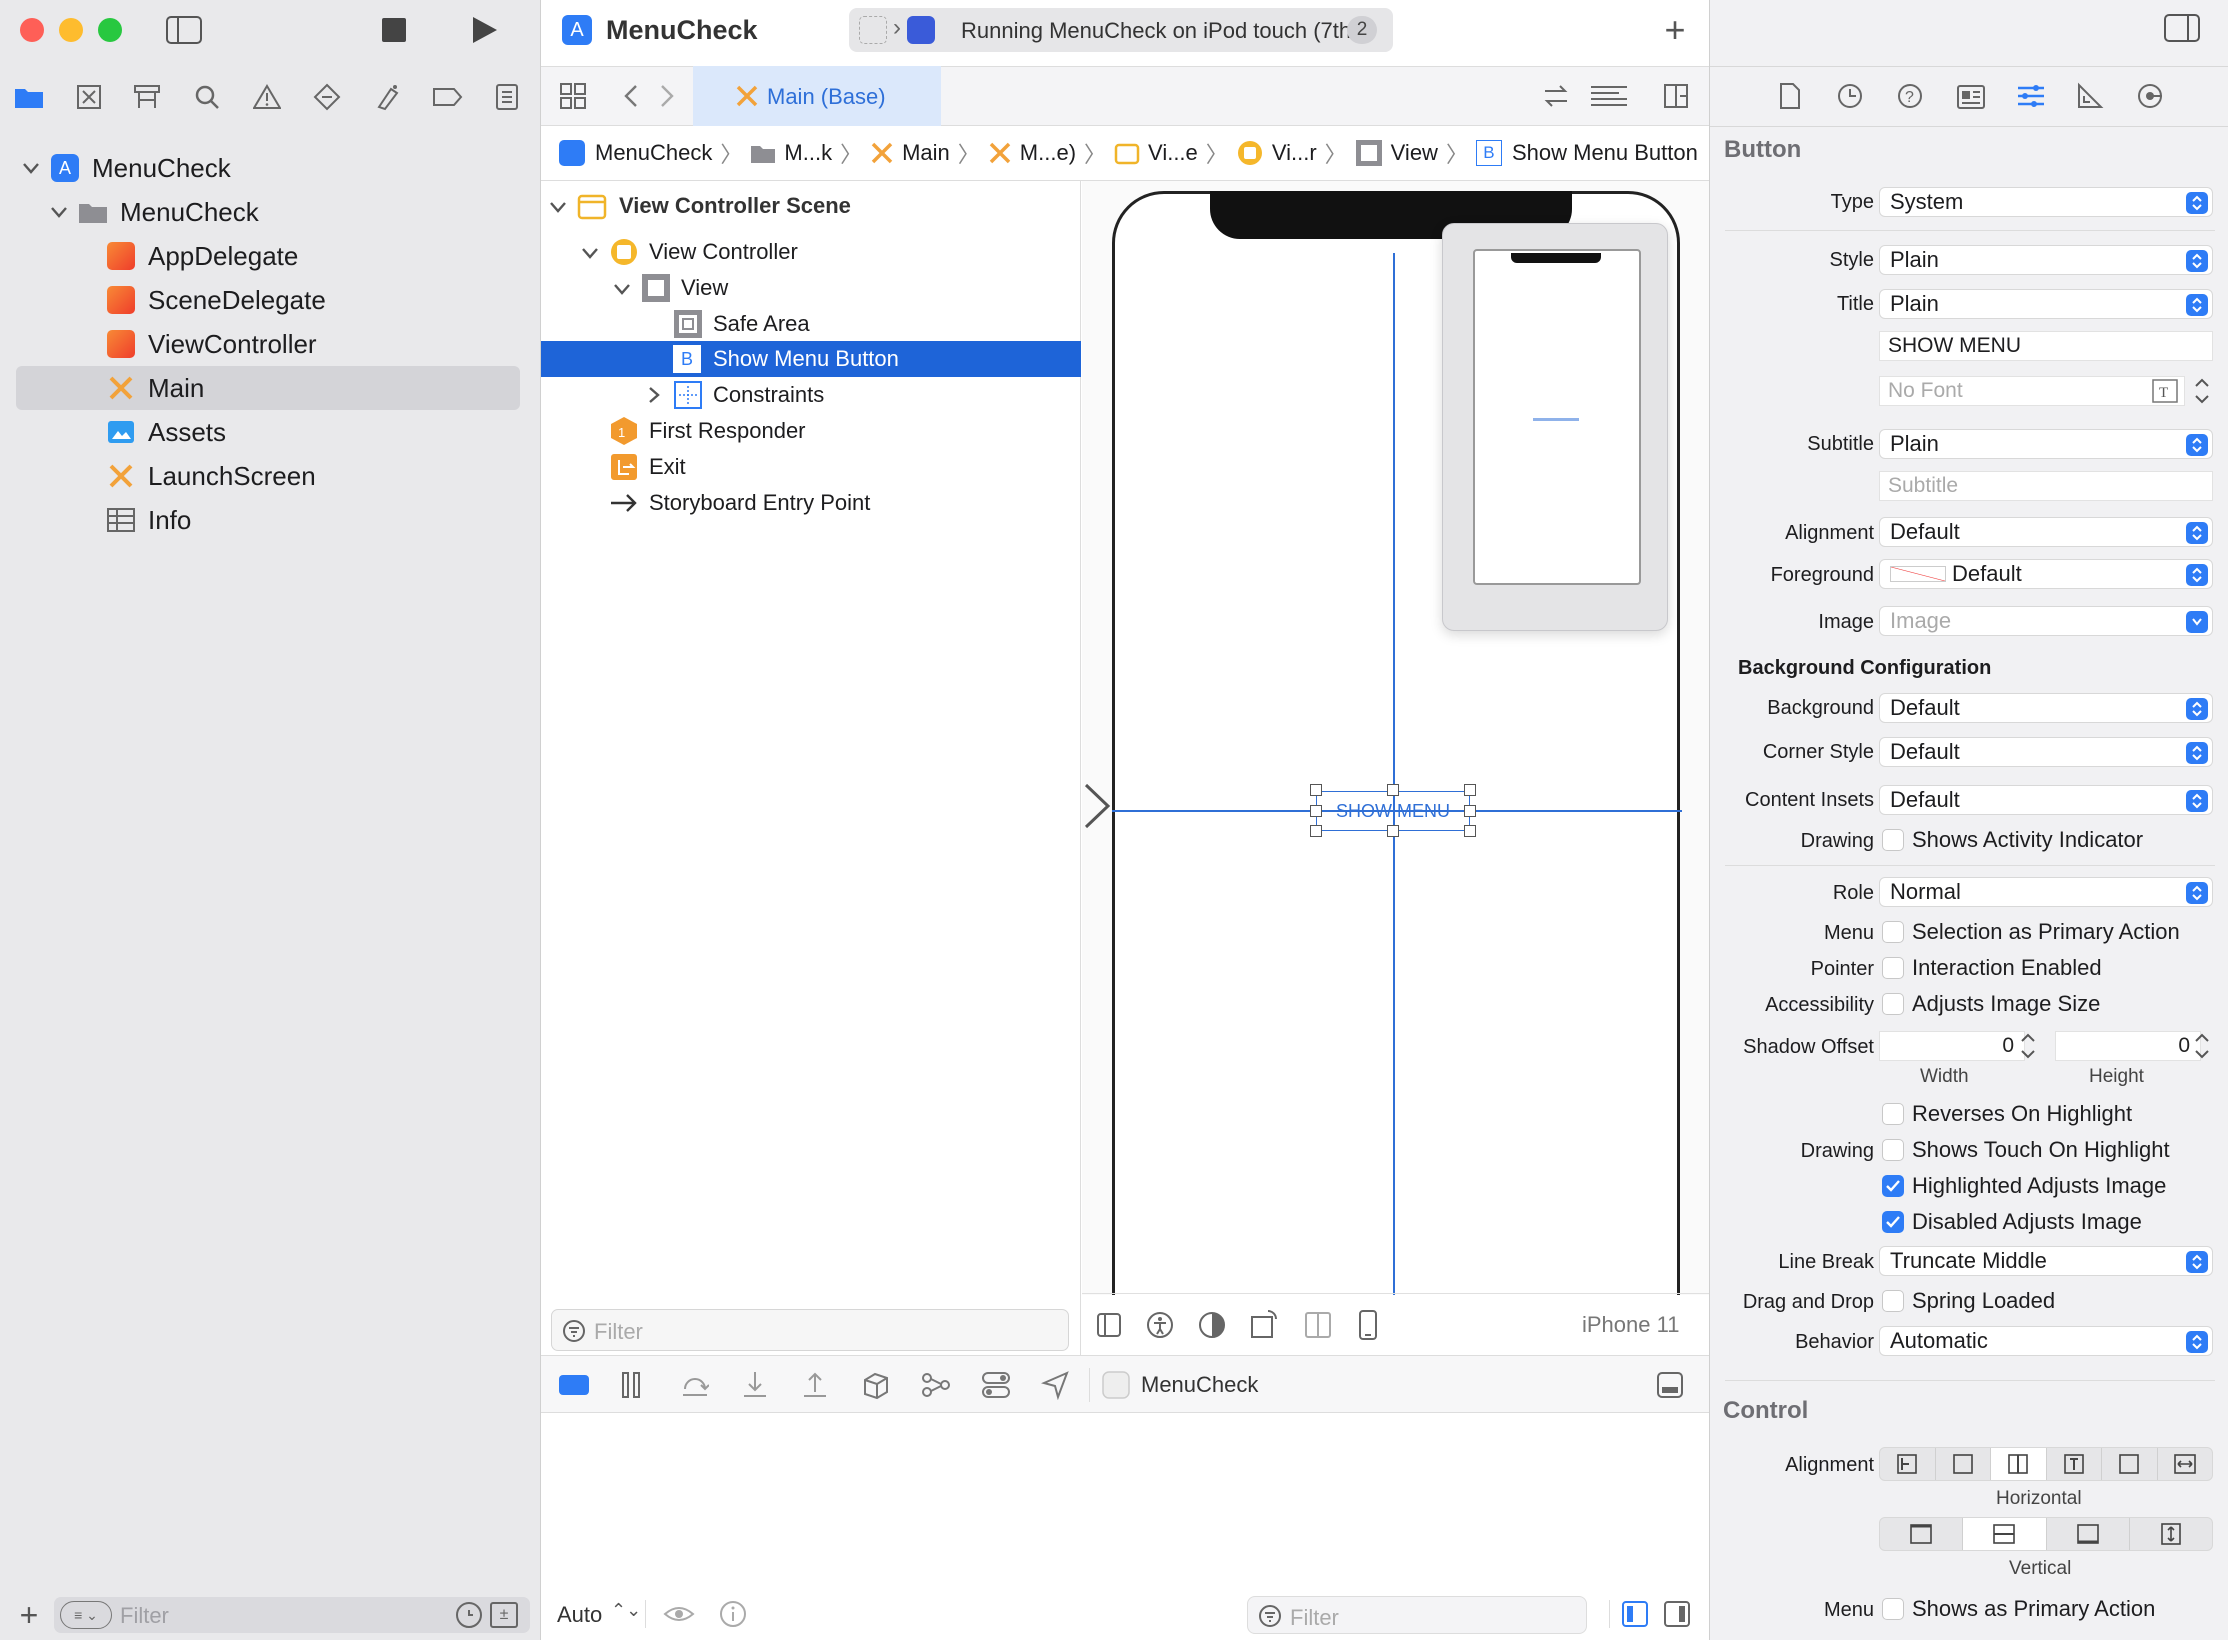  What do you see at coordinates (695, 1385) in the screenshot?
I see `step-over-icon` at bounding box center [695, 1385].